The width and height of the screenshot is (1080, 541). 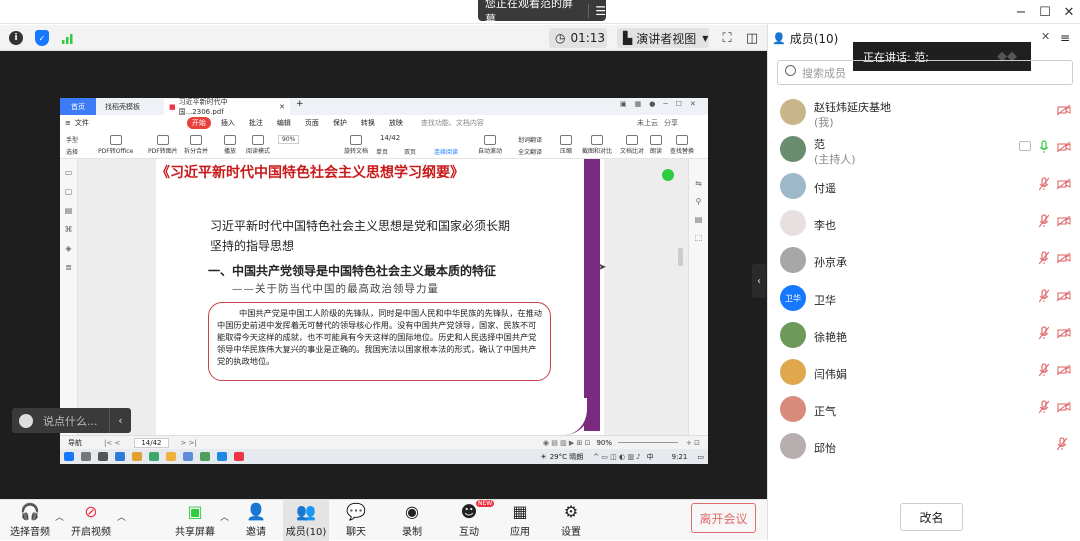 What do you see at coordinates (300, 104) in the screenshot?
I see `add-tab-icon: +` at bounding box center [300, 104].